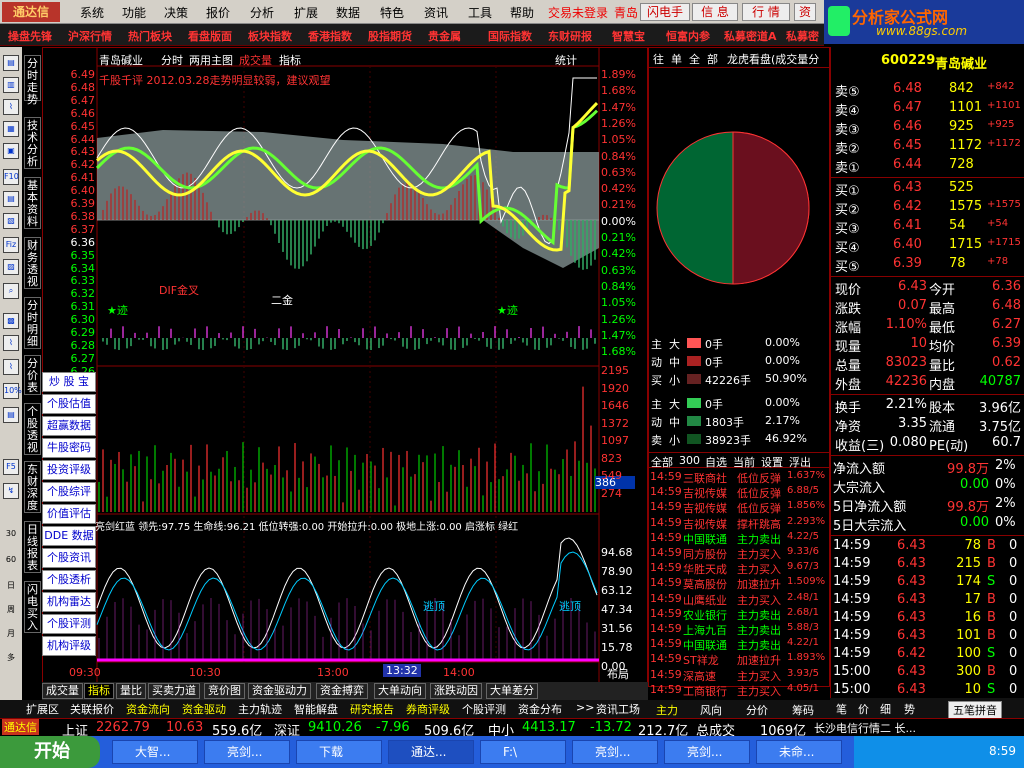  Describe the element at coordinates (32, 263) in the screenshot. I see `tab-finance: 财务透视` at that location.